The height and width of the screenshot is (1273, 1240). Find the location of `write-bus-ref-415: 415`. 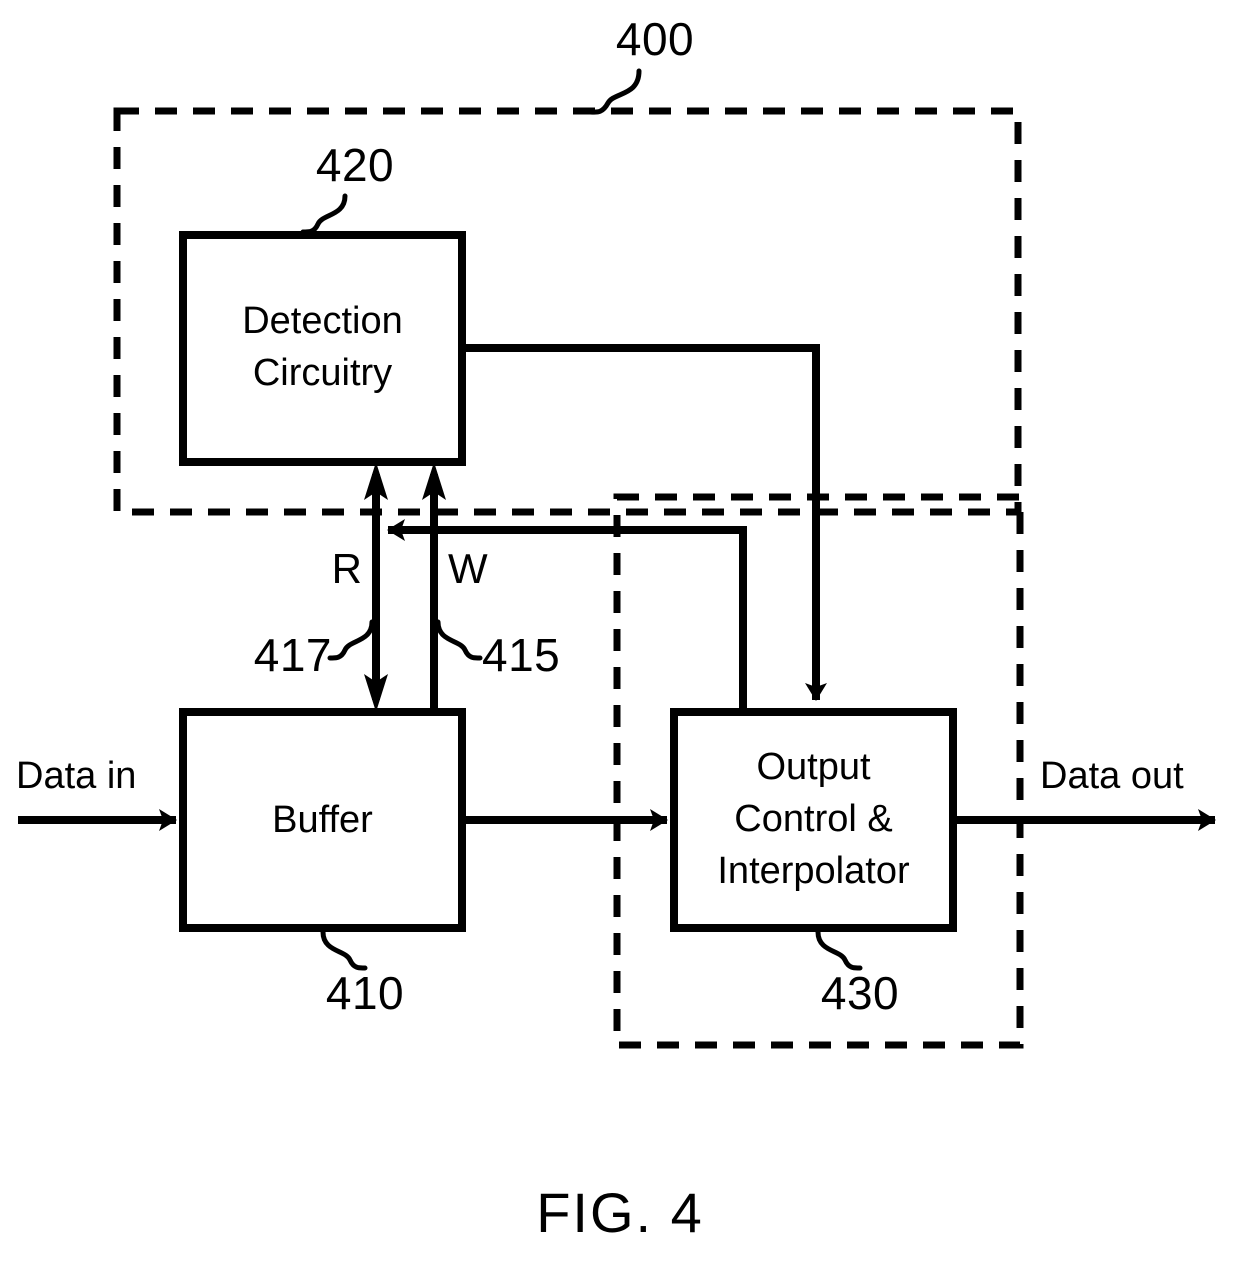

write-bus-ref-415: 415 is located at coordinates (521, 655).